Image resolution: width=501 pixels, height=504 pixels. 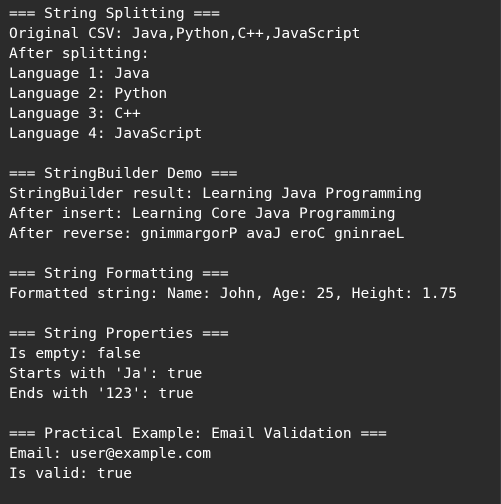 What do you see at coordinates (185, 33) in the screenshot?
I see `output-line-original-csv: Original CSV: Java,Python,C++,JavaScript` at bounding box center [185, 33].